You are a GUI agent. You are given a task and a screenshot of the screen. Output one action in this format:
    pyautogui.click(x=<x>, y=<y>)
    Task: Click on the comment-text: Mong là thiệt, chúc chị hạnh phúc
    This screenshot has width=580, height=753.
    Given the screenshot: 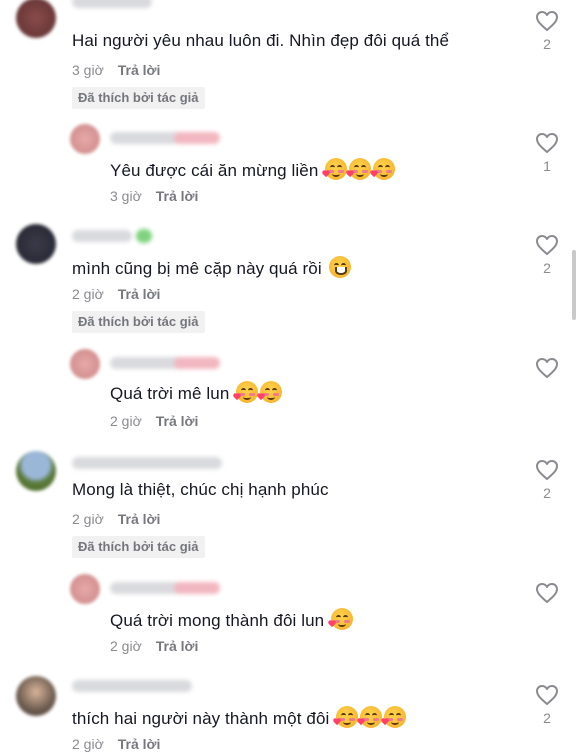 What is the action you would take?
    pyautogui.click(x=200, y=489)
    